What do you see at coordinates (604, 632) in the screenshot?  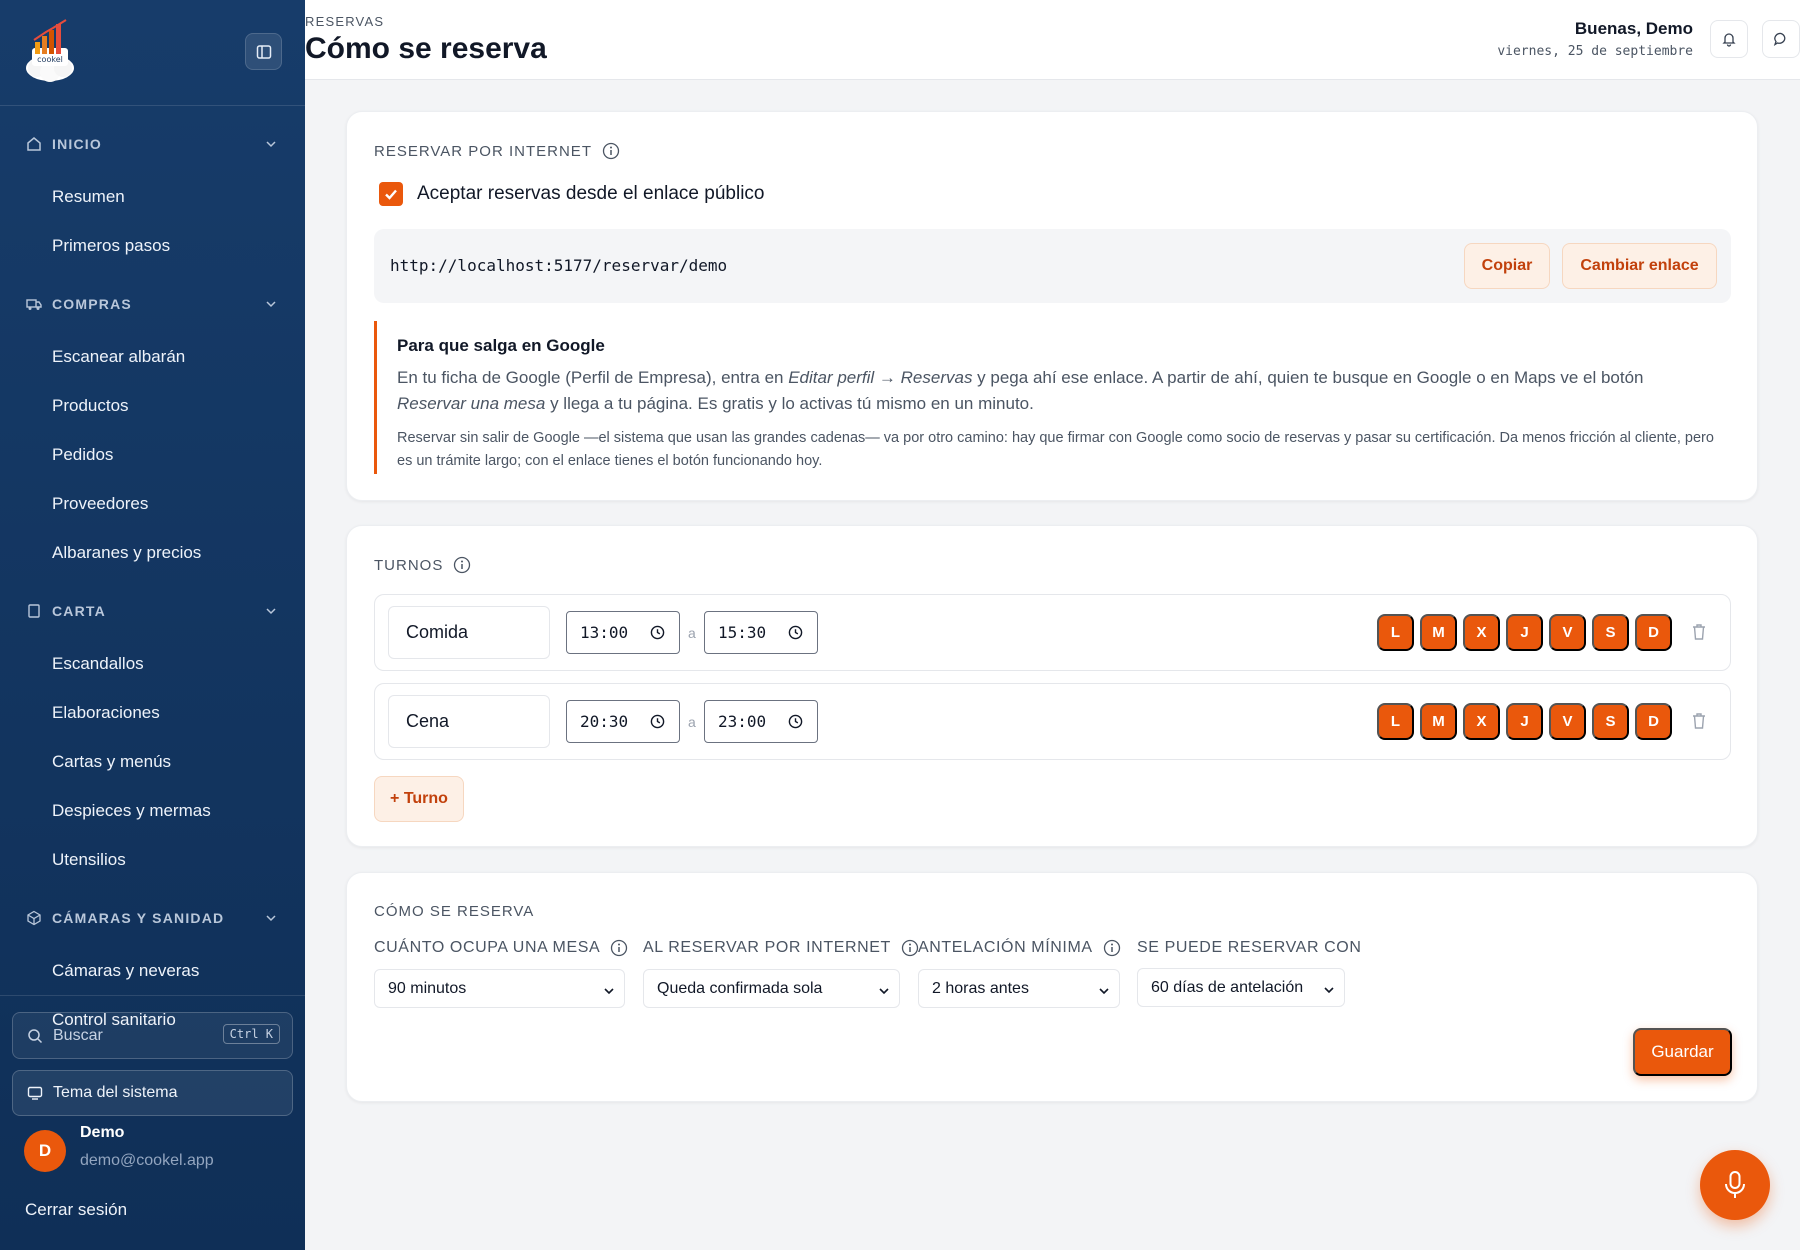 I see `time-value: 13:00` at bounding box center [604, 632].